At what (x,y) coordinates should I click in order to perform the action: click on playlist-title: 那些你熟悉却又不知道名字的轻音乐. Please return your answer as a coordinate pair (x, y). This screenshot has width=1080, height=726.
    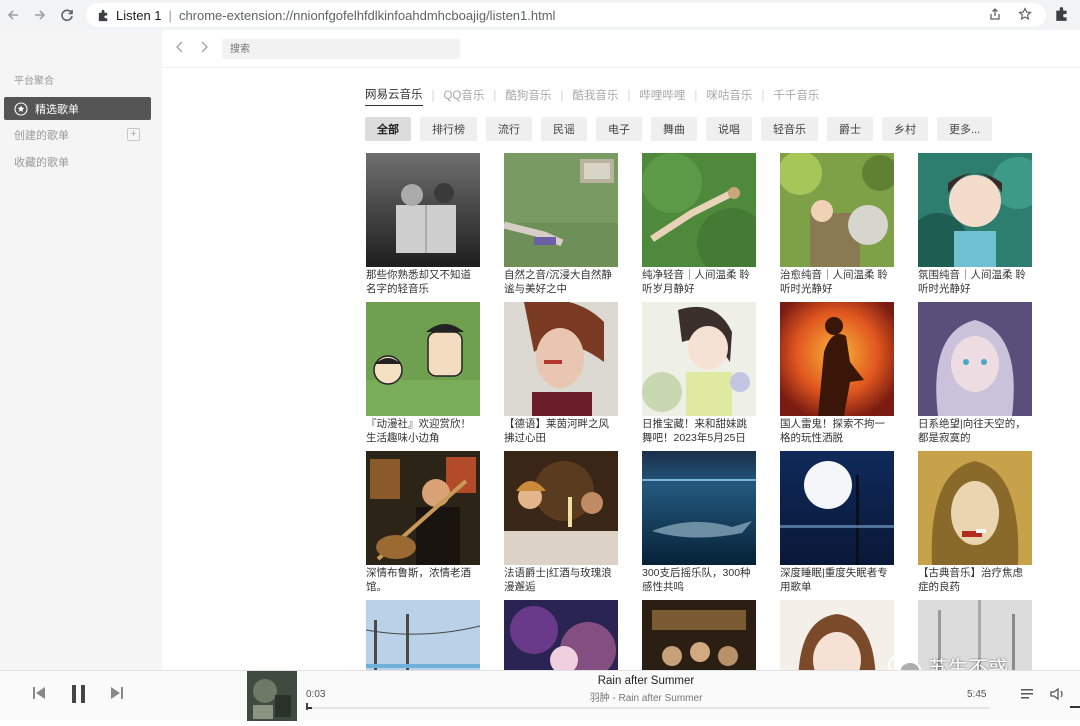
    Looking at the image, I should click on (423, 282).